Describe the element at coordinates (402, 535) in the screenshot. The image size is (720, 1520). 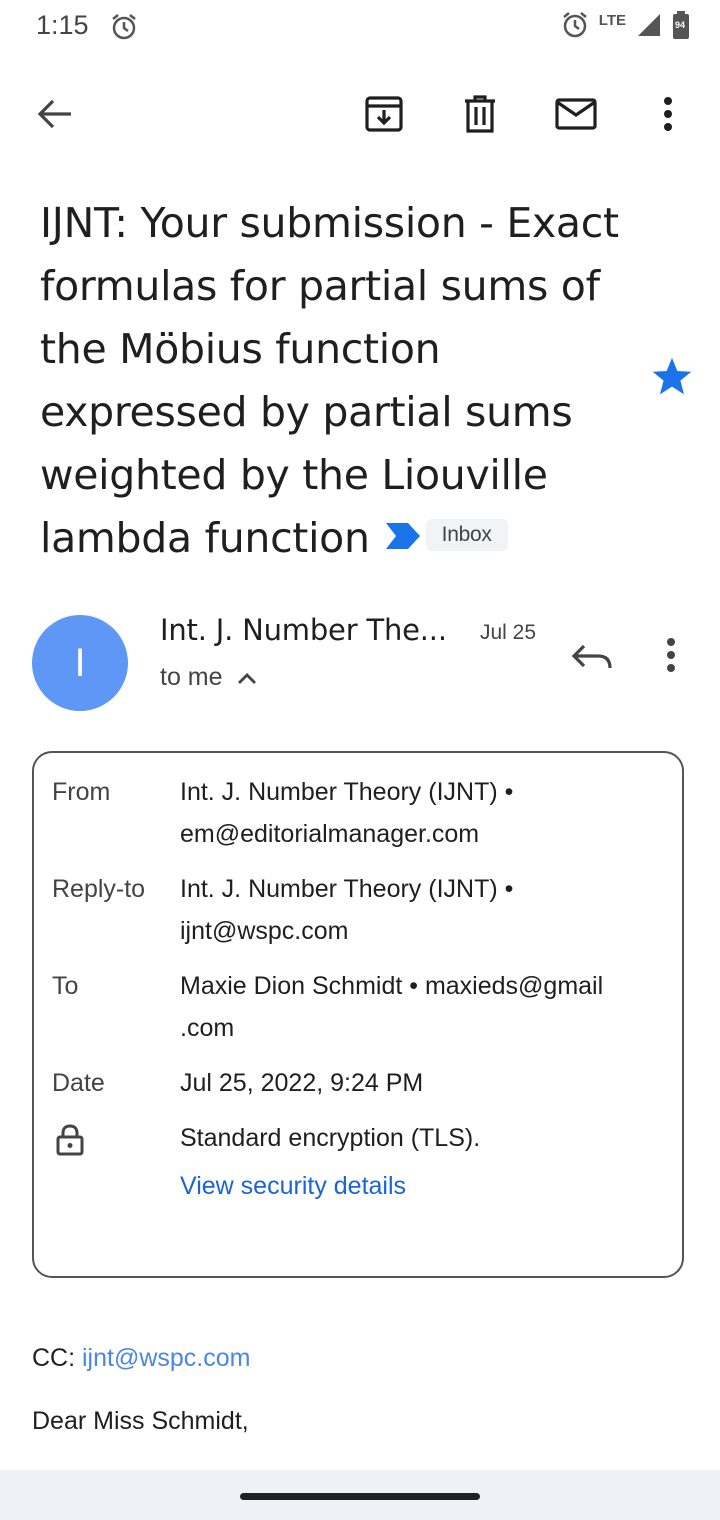
I see `important-marker-icon` at that location.